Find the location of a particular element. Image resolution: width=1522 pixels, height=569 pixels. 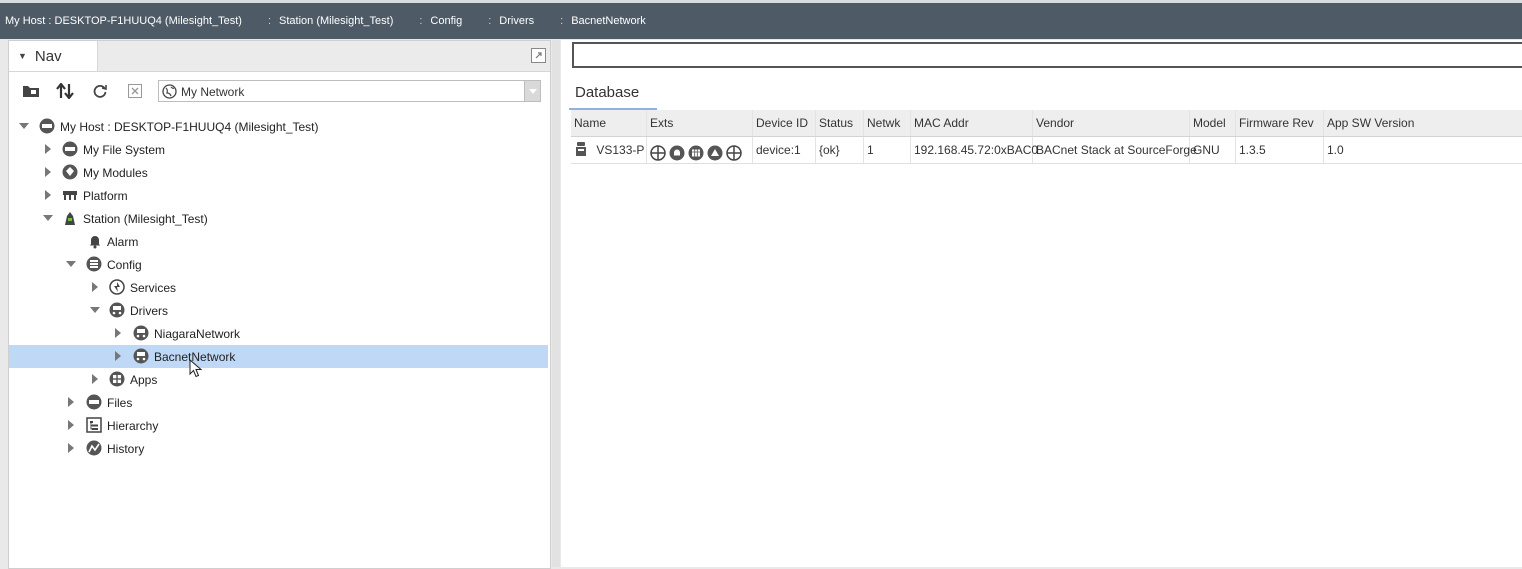

breadcrumb-drivers: Drivers is located at coordinates (516, 21).